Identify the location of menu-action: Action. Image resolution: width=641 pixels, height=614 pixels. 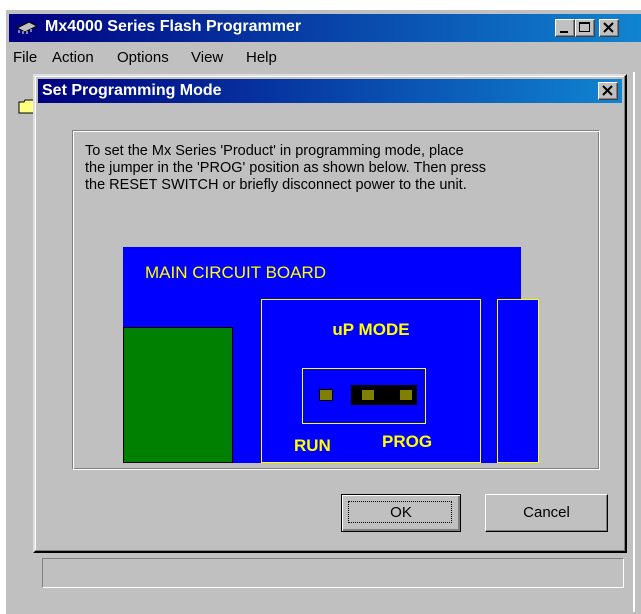
(73, 57).